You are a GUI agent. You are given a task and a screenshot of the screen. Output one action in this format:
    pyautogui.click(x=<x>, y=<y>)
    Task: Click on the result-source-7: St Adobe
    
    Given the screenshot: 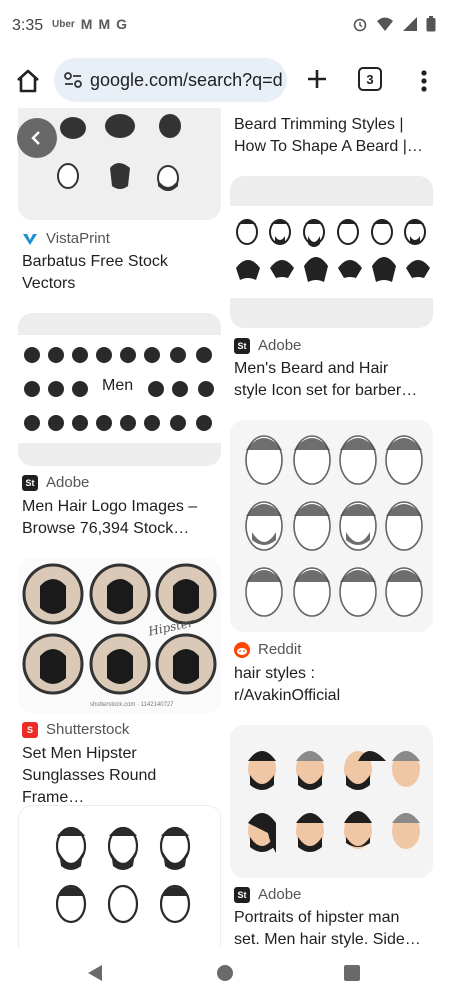 What is the action you would take?
    pyautogui.click(x=267, y=894)
    